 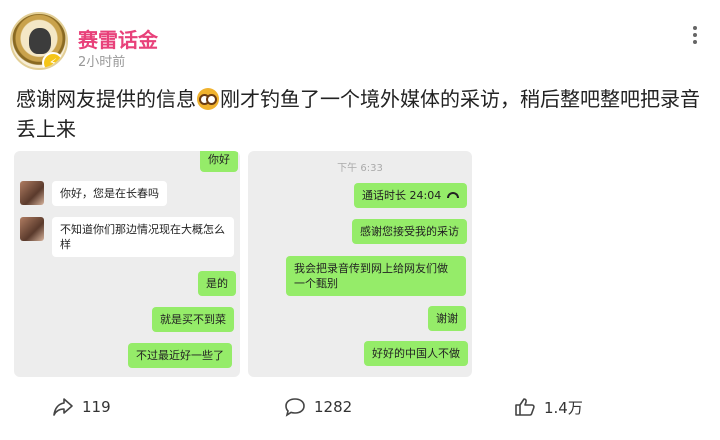 I want to click on phone-icon, so click(x=453, y=195).